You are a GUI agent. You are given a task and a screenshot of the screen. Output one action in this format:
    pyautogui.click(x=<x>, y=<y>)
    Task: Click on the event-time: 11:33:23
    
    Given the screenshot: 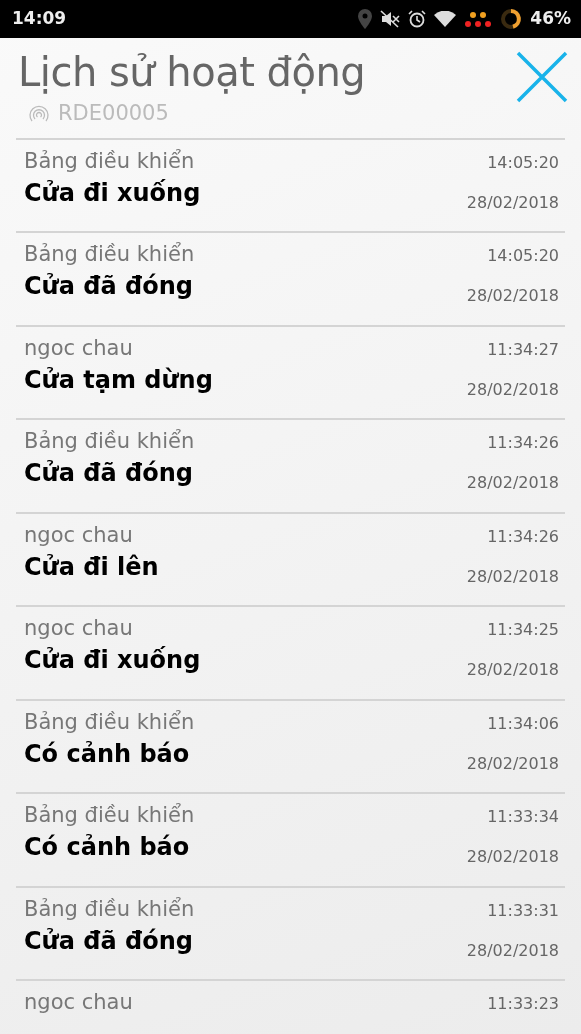 What is the action you would take?
    pyautogui.click(x=523, y=1004)
    